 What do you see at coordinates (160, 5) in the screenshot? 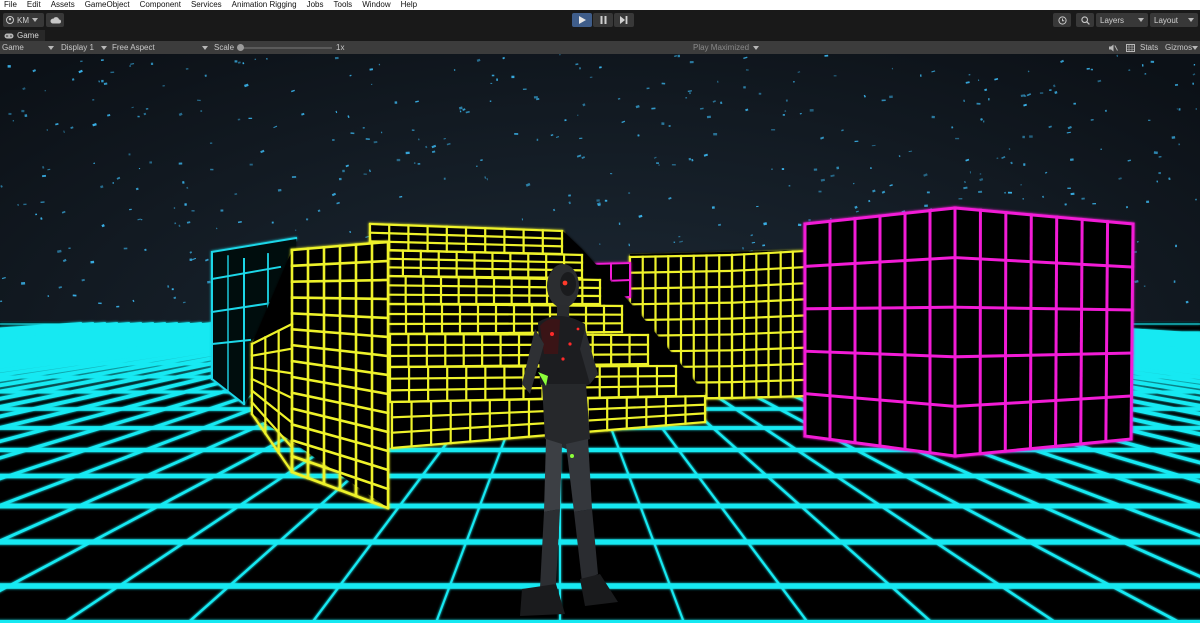
I see `menu-item-component: Component` at bounding box center [160, 5].